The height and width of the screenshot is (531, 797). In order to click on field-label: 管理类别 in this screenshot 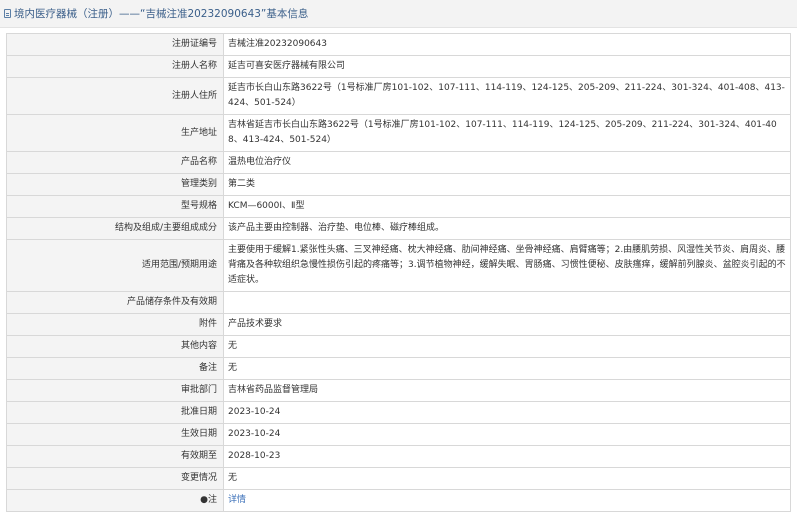, I will do `click(115, 184)`.